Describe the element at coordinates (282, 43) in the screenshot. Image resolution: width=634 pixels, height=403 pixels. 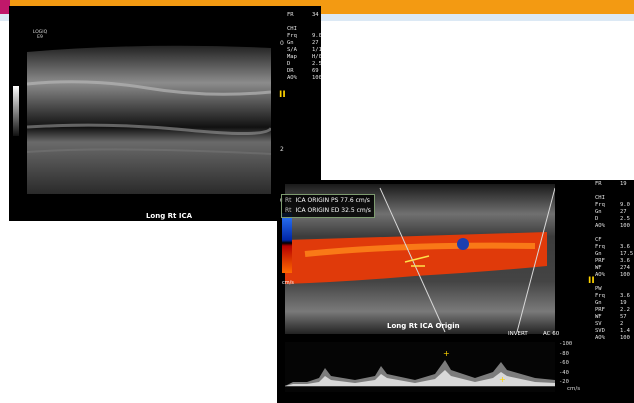
I see `depth-mark-1: 0` at that location.